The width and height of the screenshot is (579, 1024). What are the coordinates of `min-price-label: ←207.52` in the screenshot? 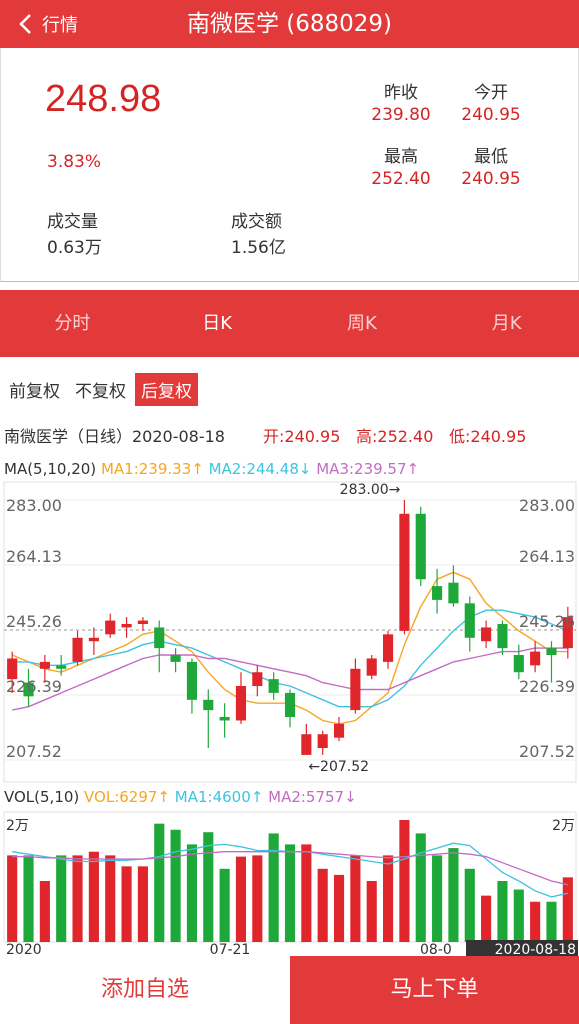 It's located at (338, 767).